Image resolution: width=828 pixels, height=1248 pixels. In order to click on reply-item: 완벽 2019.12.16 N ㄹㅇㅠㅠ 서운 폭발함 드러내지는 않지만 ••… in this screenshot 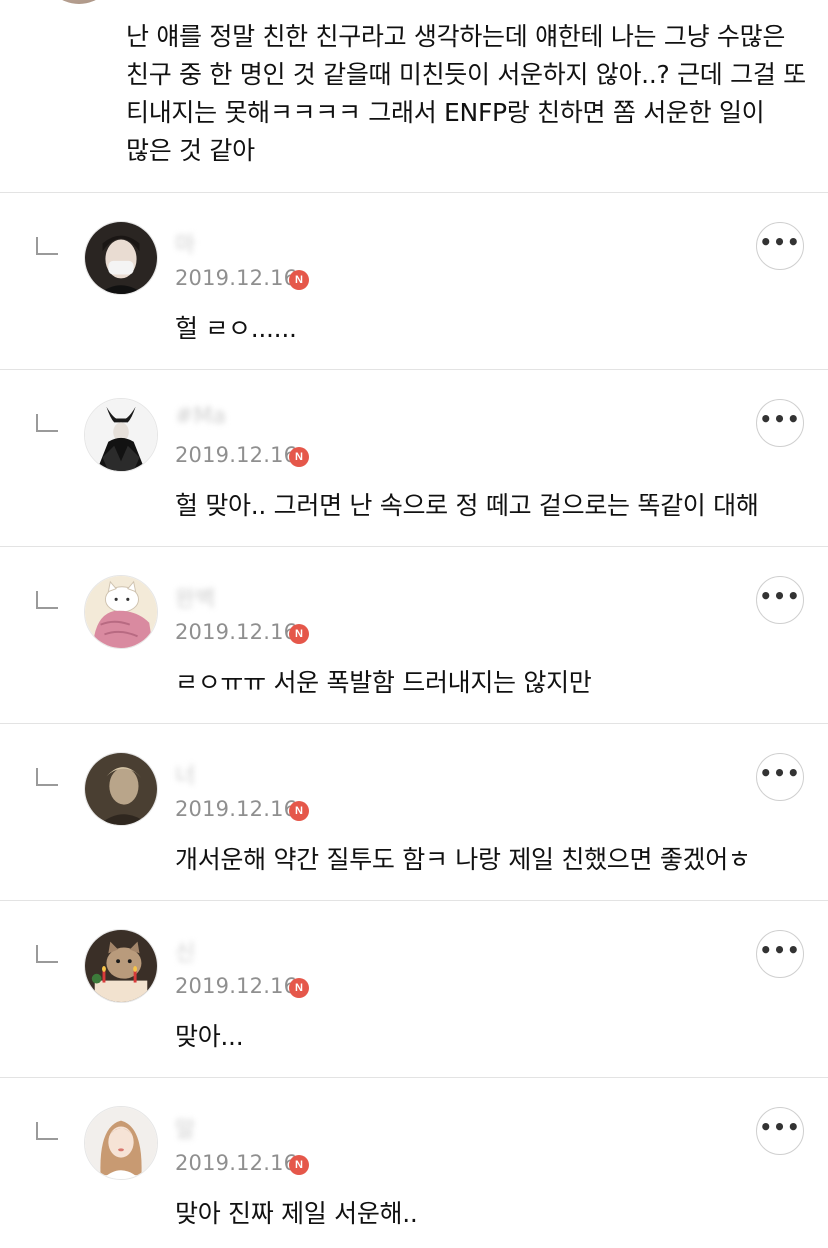, I will do `click(414, 635)`.